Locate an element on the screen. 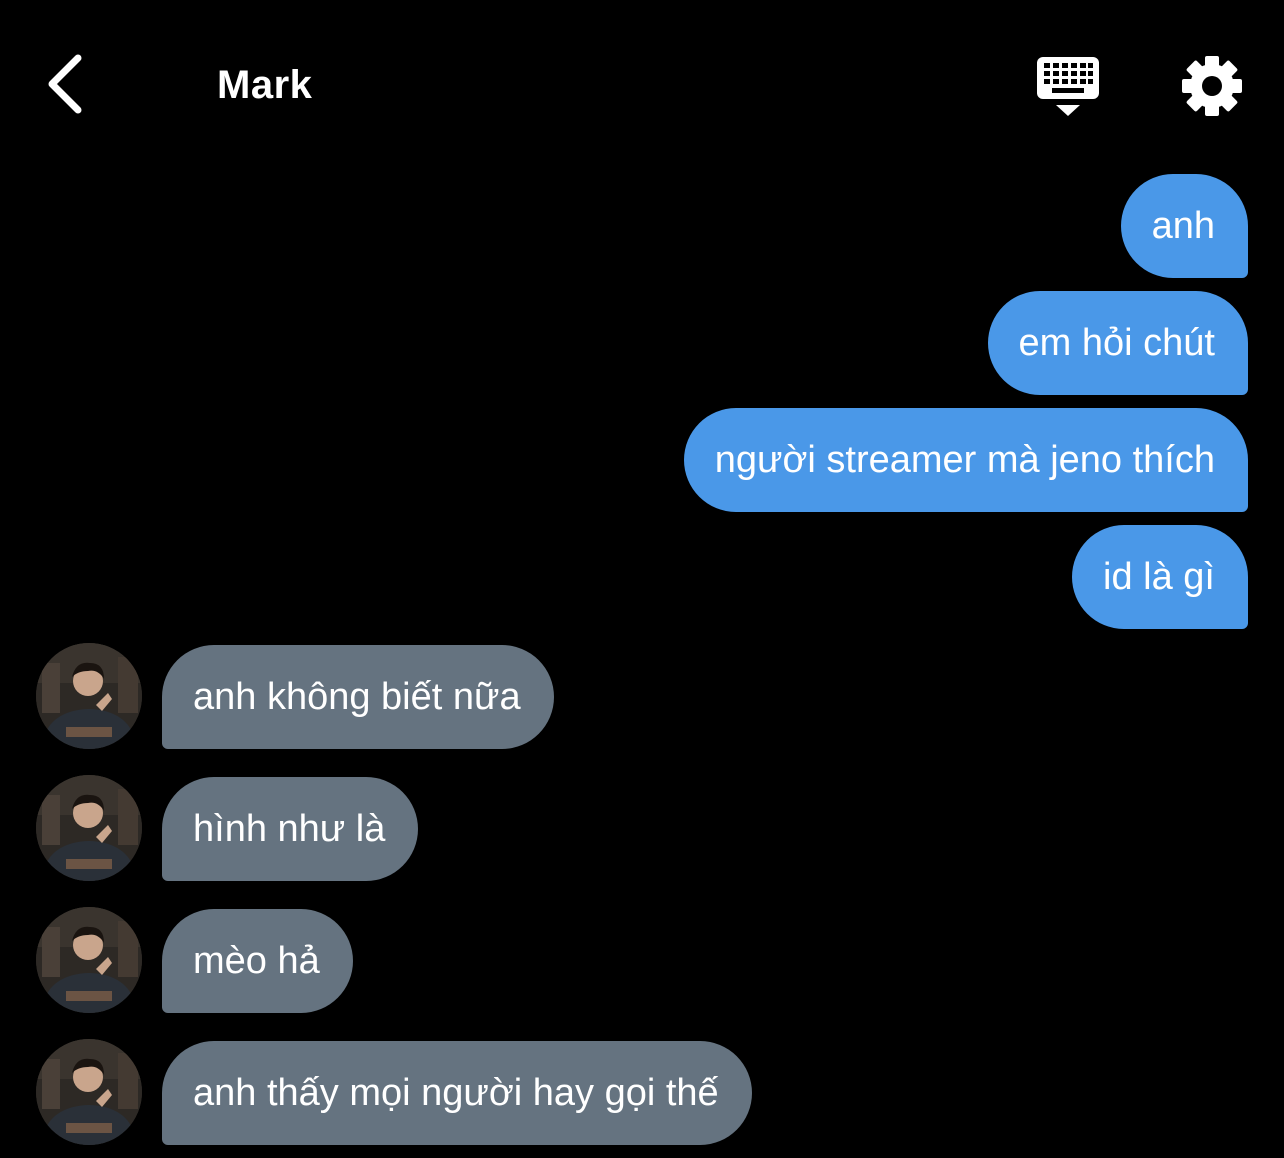 The width and height of the screenshot is (1284, 1158). keyboard-toggle-button is located at coordinates (1068, 86).